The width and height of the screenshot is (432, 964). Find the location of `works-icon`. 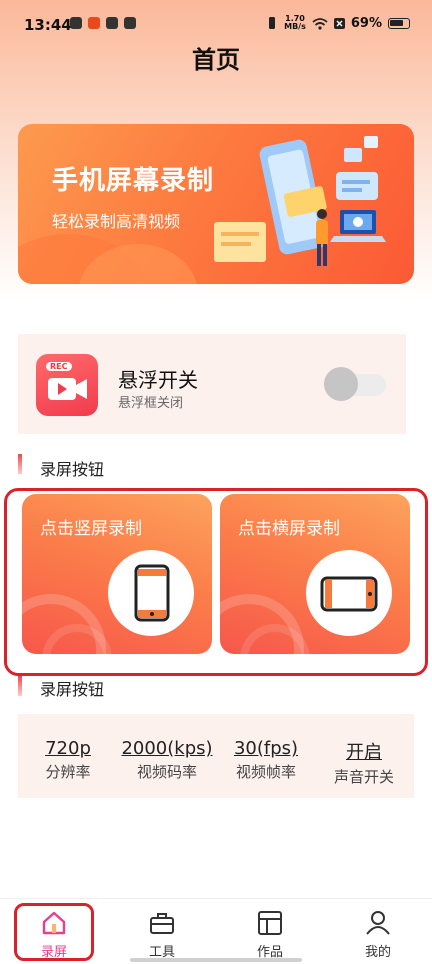

works-icon is located at coordinates (270, 923).